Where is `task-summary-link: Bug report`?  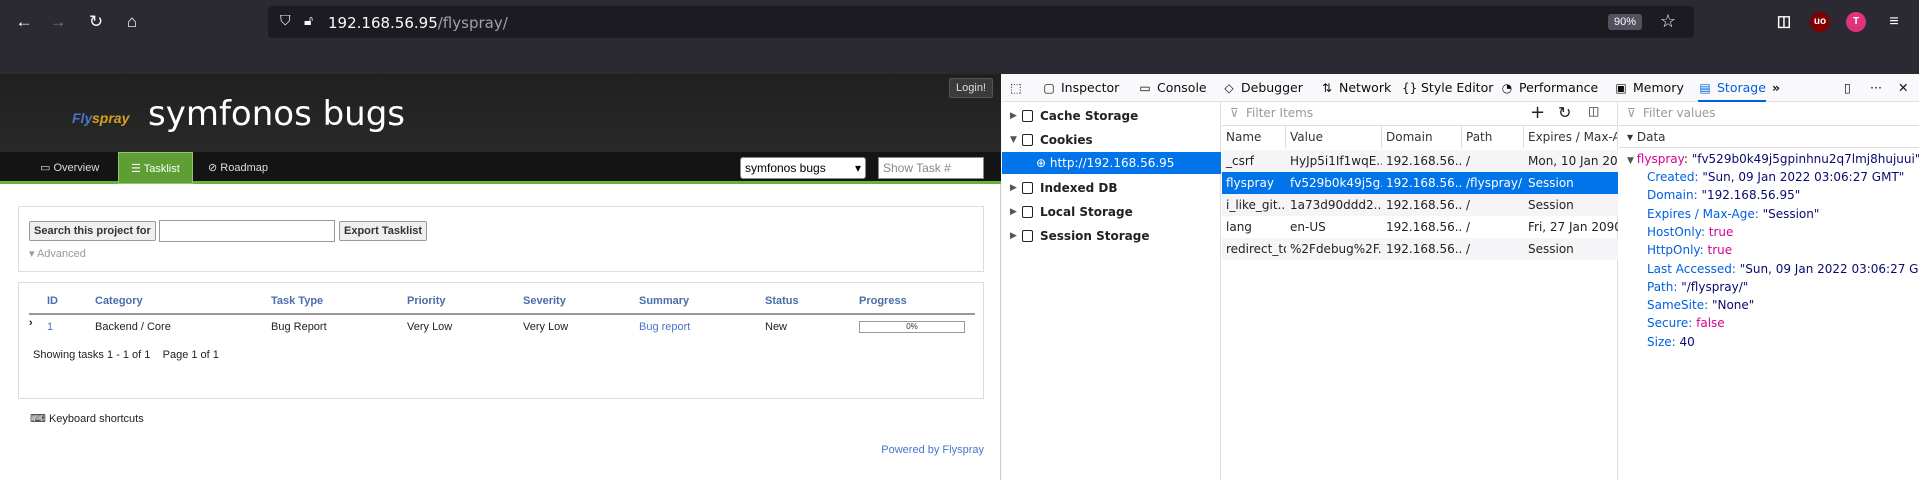 task-summary-link: Bug report is located at coordinates (664, 327).